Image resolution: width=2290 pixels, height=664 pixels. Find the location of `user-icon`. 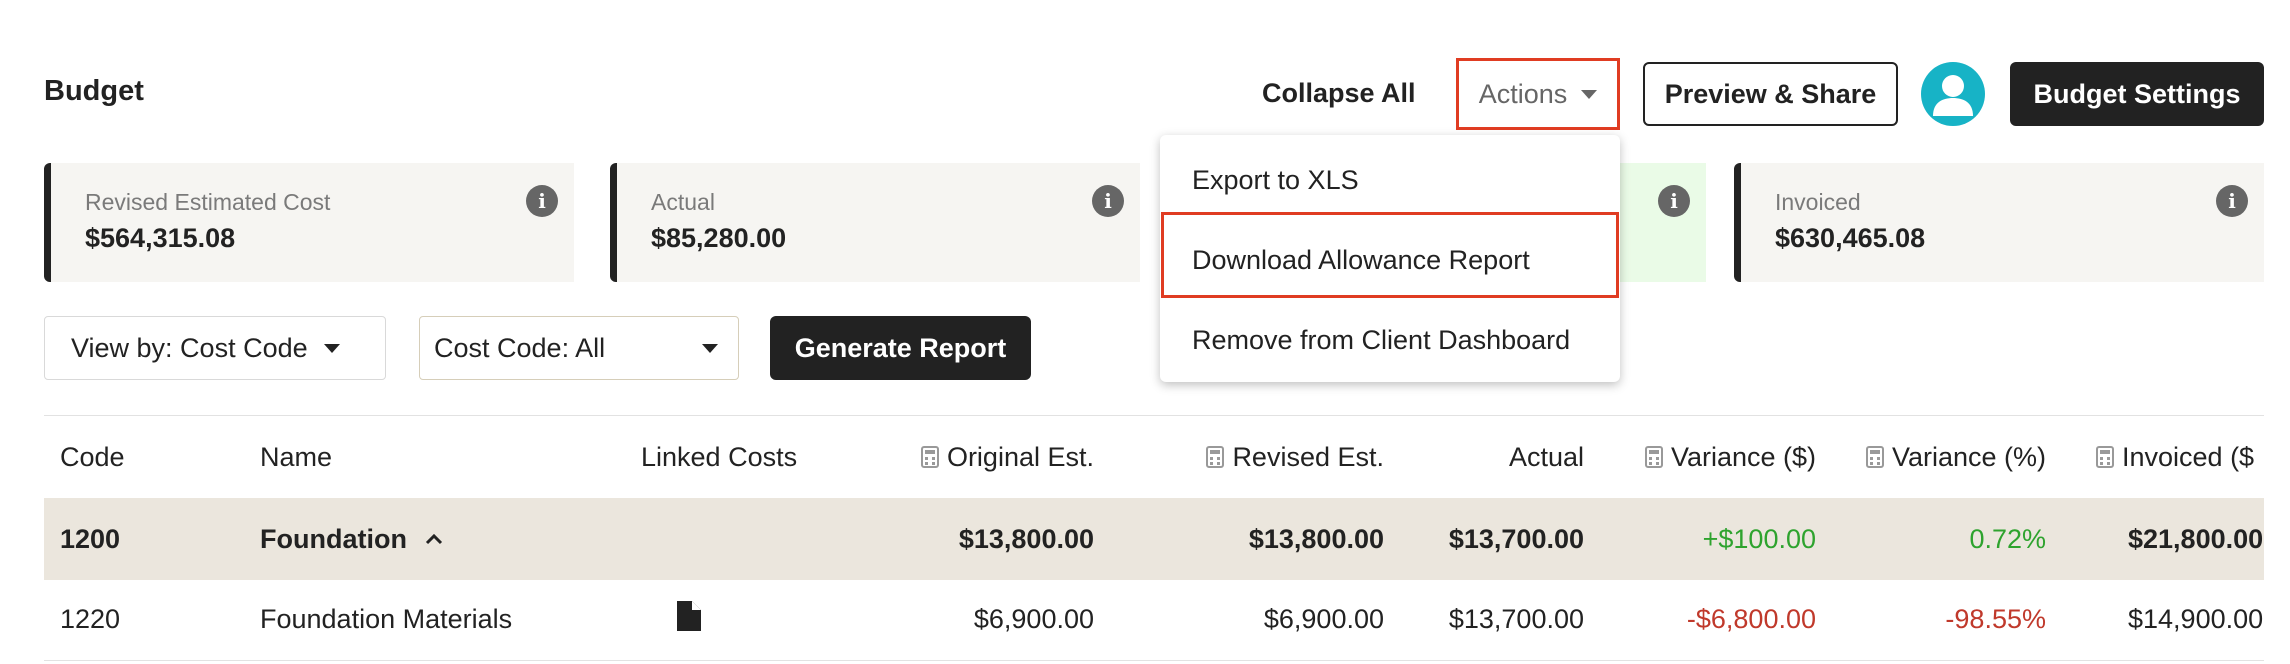

user-icon is located at coordinates (1953, 95).